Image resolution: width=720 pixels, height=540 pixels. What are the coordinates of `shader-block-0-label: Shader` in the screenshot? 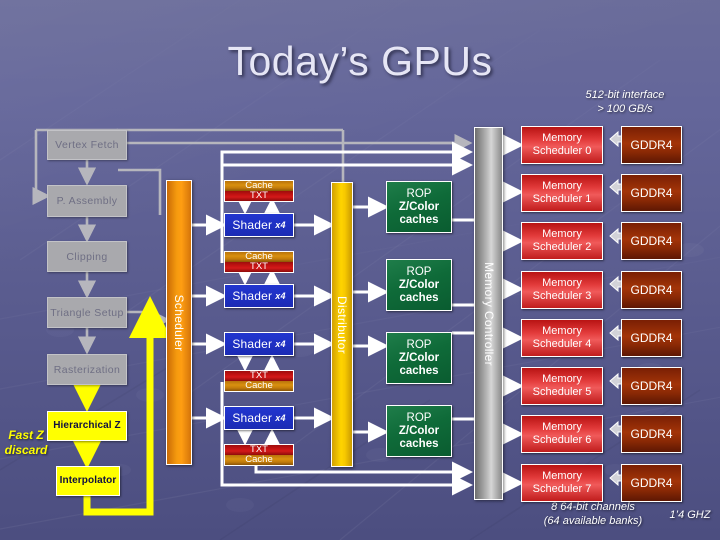 It's located at (252, 225).